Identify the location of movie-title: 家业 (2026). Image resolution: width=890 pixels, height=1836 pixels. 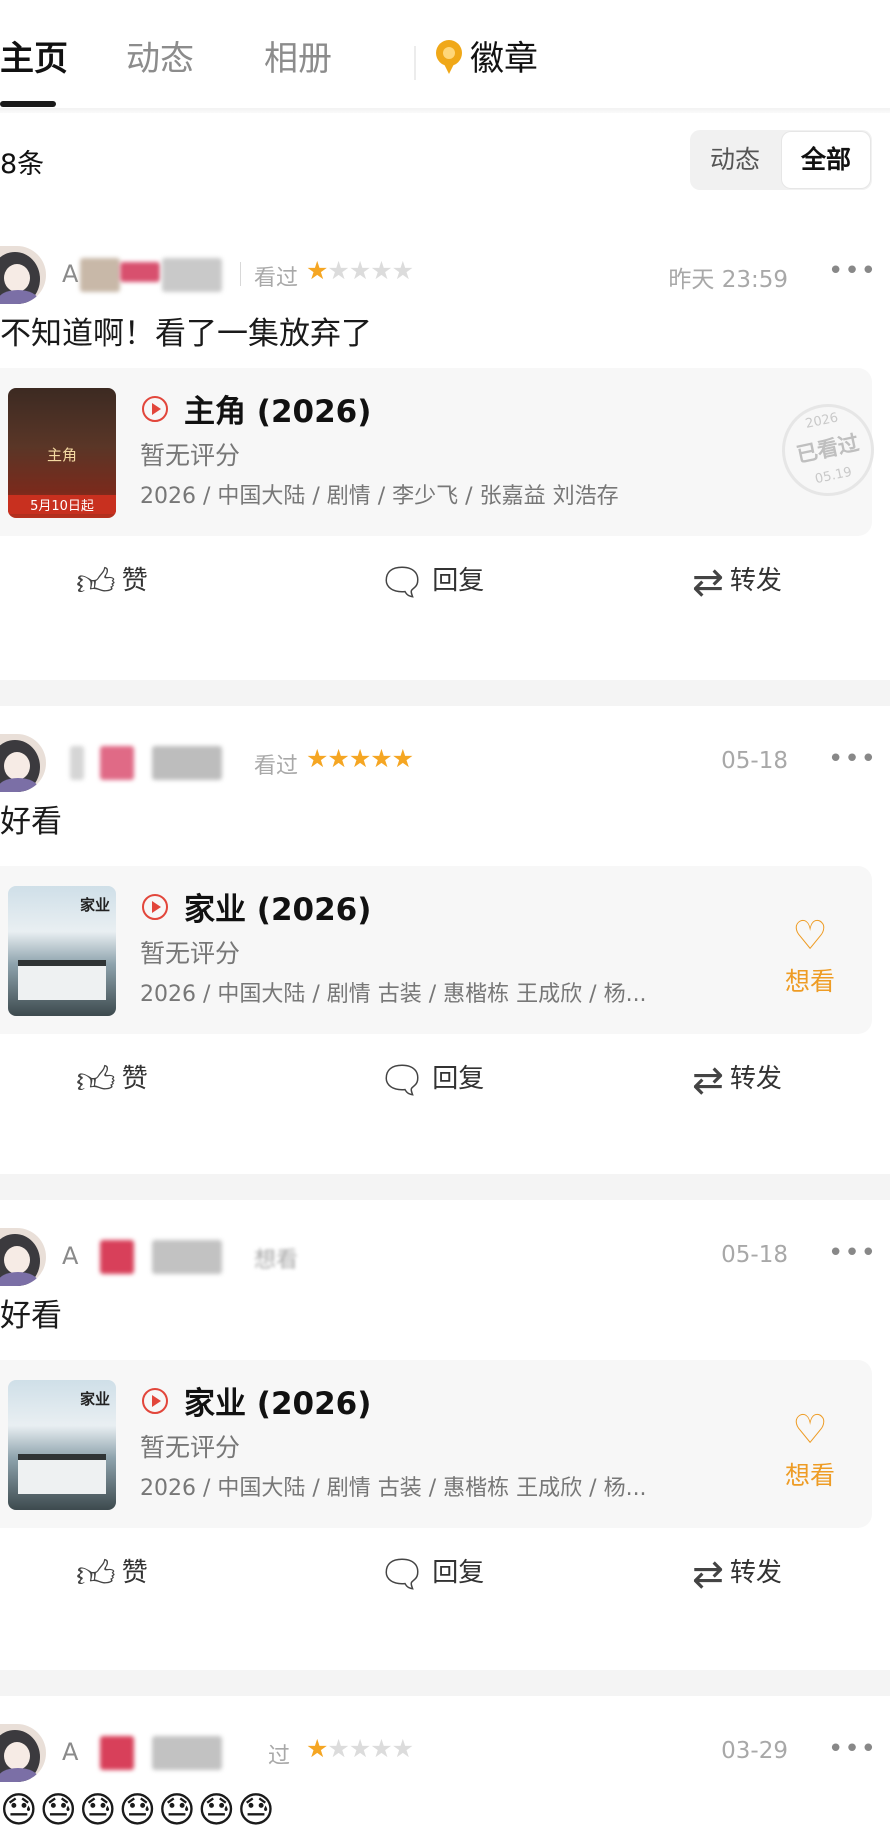
(278, 1404).